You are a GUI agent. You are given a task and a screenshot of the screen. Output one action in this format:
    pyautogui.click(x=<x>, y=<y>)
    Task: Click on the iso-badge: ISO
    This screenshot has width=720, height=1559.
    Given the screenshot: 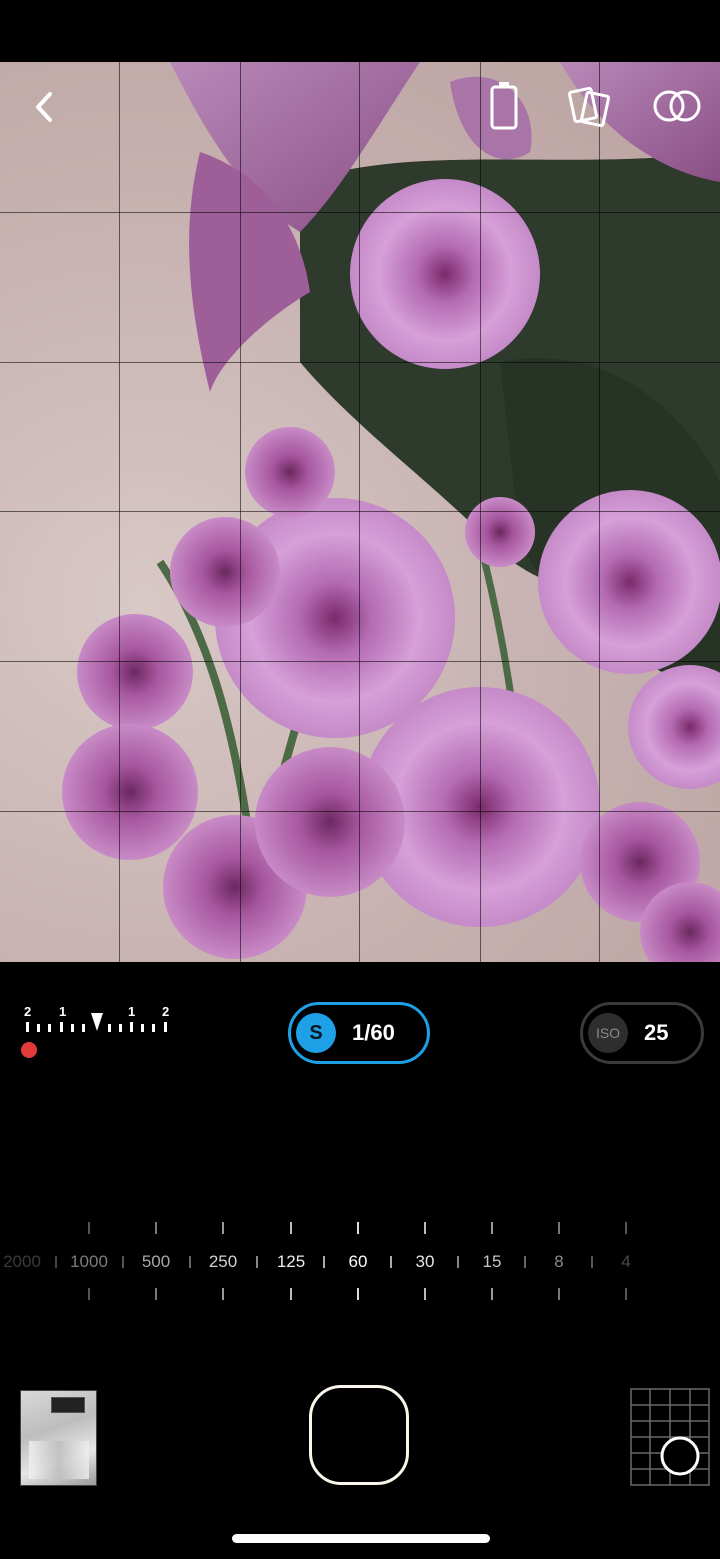 What is the action you would take?
    pyautogui.click(x=608, y=1033)
    